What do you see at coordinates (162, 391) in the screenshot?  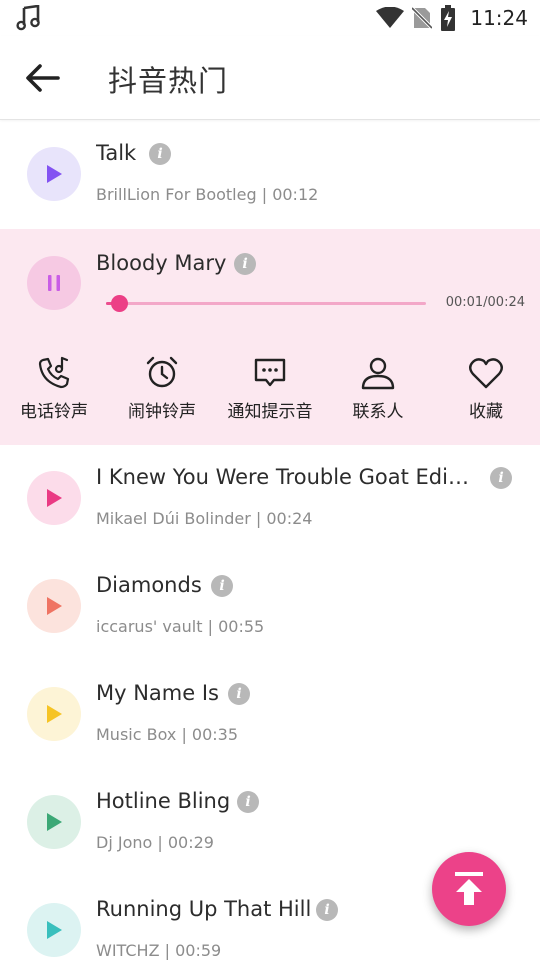 I see `set-alarm-ringtone-button: 闹钟铃声` at bounding box center [162, 391].